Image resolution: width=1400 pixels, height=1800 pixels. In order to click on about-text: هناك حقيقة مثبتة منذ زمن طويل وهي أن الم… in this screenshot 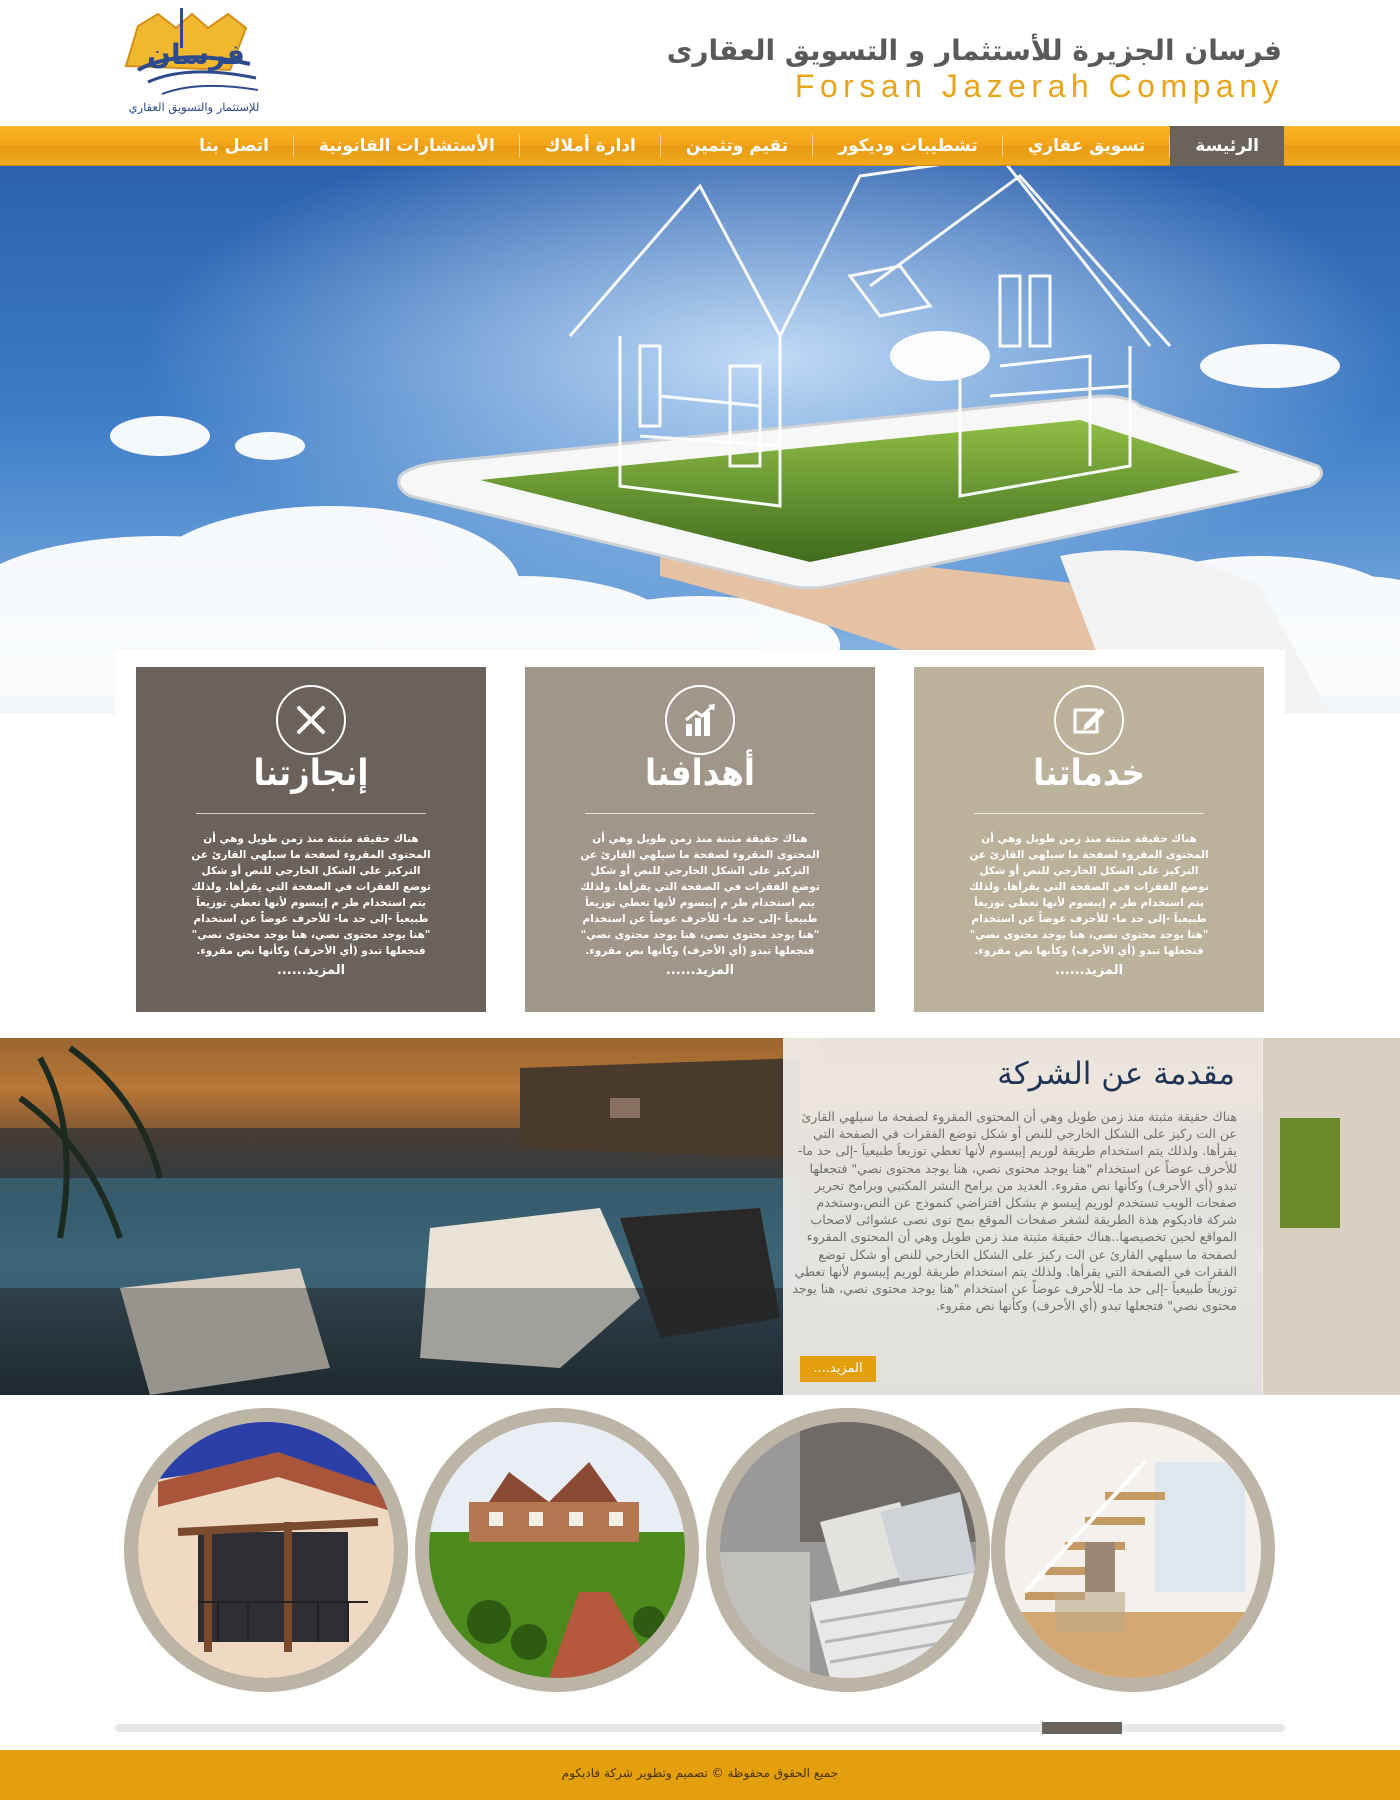, I will do `click(1014, 1211)`.